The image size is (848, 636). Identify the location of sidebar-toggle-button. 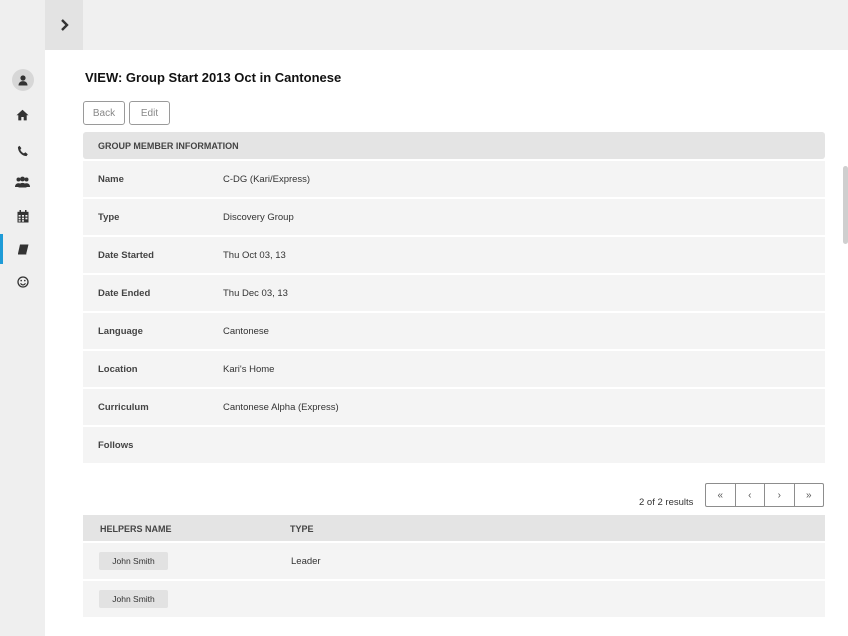
(64, 25).